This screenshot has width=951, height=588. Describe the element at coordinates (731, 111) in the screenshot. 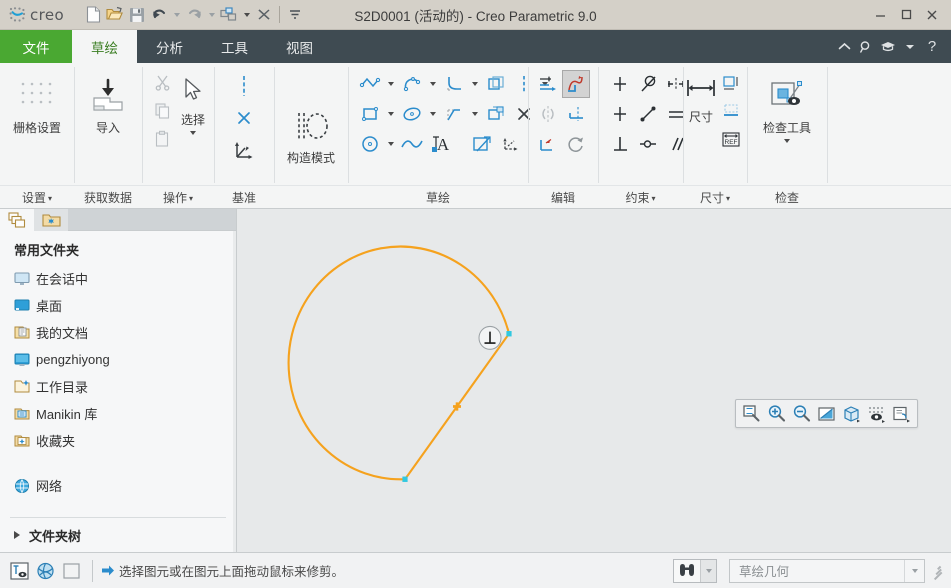

I see `baseline-dimension-button` at that location.